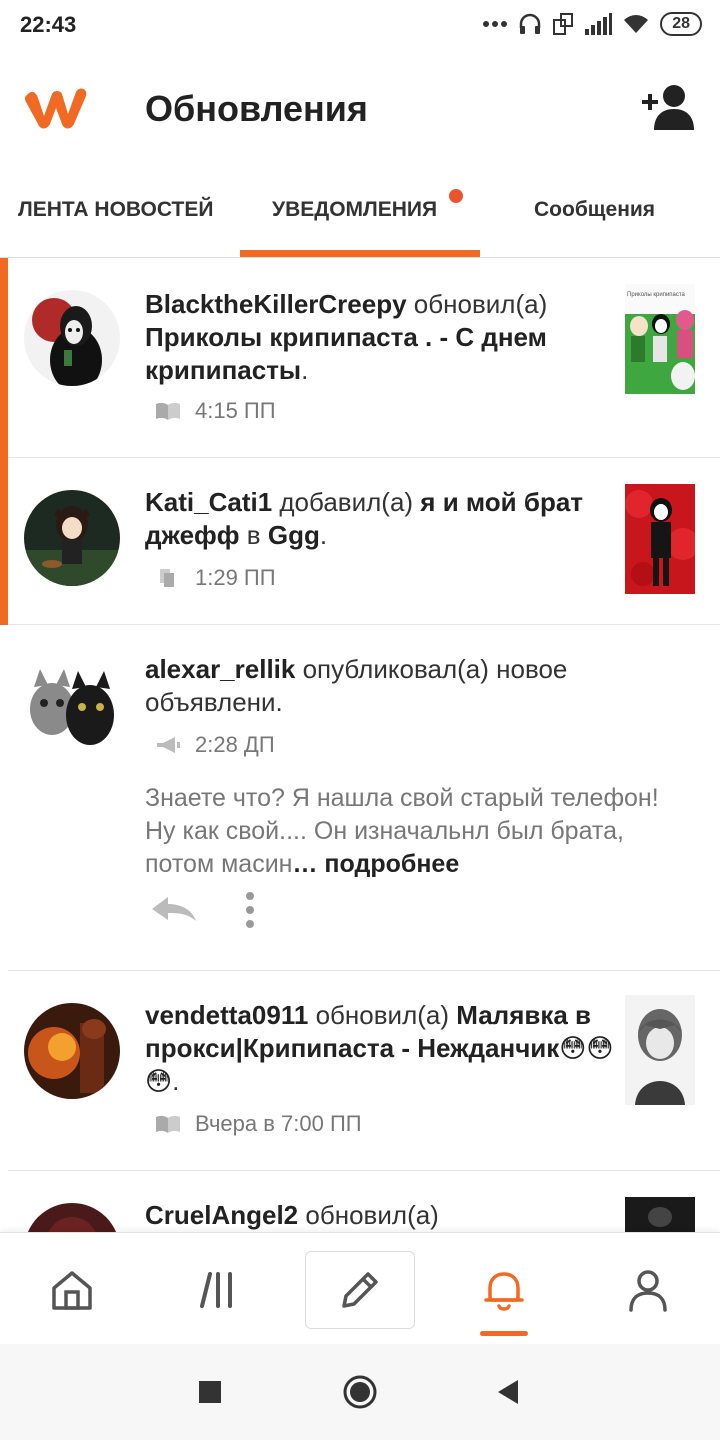 The height and width of the screenshot is (1440, 720). I want to click on timestamp: 2:28 ДП, so click(235, 744).